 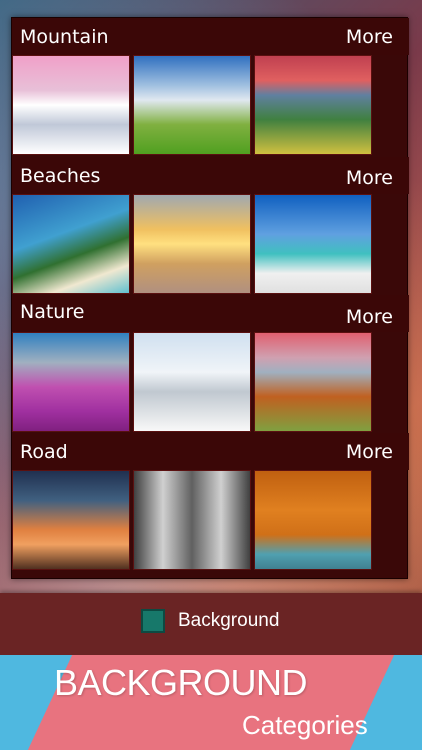 What do you see at coordinates (192, 244) in the screenshot?
I see `thumbnail-lifeguard-sunset` at bounding box center [192, 244].